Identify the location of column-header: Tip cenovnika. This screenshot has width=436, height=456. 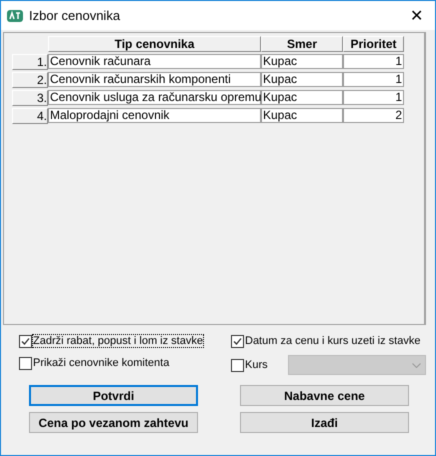
(154, 44).